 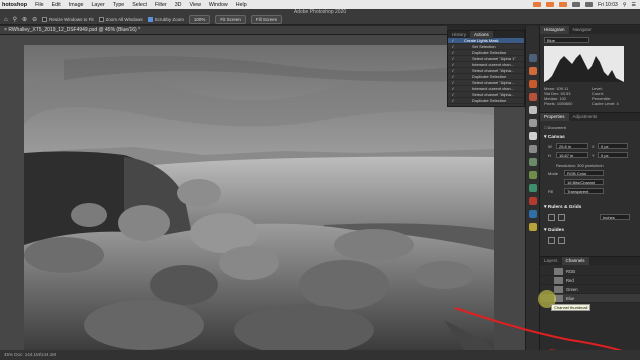 I want to click on action-item: ✓ Duplicate Selection, so click(x=486, y=101).